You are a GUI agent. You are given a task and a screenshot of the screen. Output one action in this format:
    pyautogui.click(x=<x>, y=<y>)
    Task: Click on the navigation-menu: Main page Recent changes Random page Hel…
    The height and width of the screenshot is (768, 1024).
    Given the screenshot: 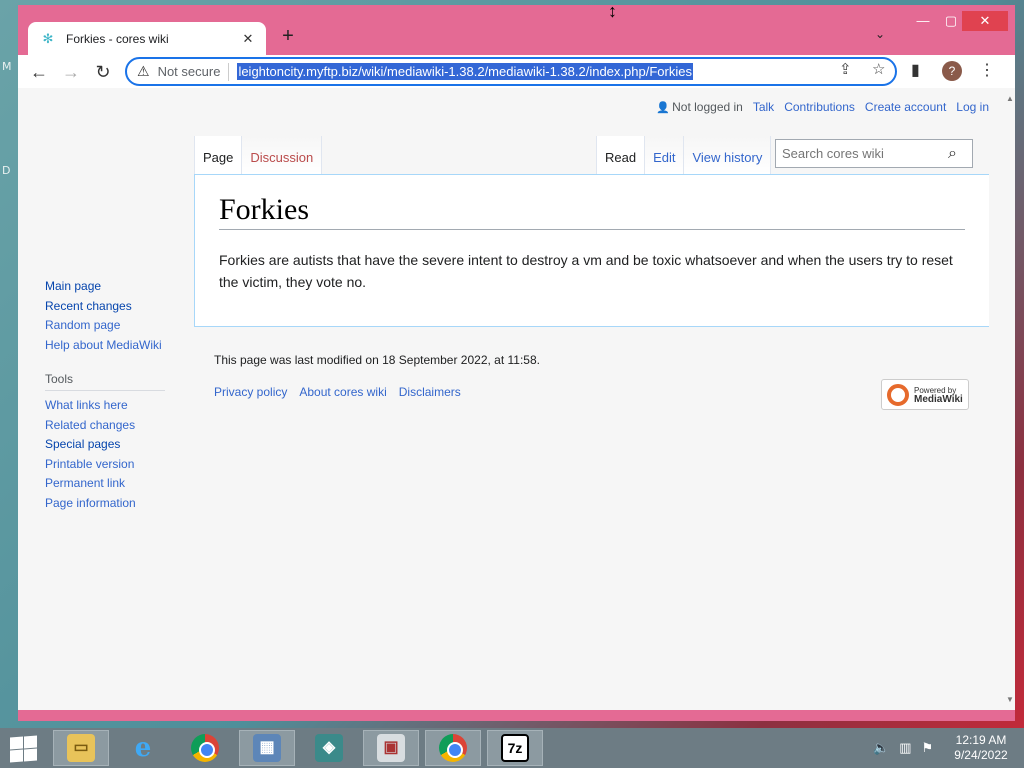 What is the action you would take?
    pyautogui.click(x=103, y=316)
    